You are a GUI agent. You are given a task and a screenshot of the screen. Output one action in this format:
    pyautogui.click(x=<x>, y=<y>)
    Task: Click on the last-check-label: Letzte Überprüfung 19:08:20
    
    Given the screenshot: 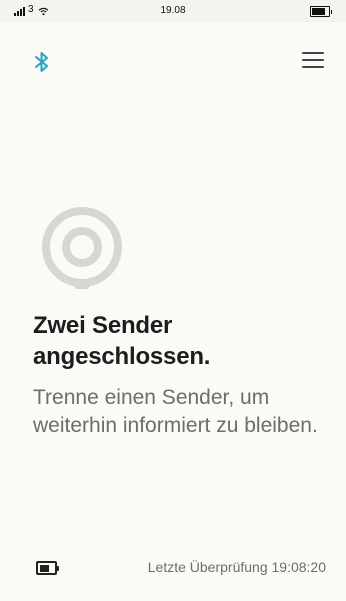 What is the action you would take?
    pyautogui.click(x=236, y=567)
    